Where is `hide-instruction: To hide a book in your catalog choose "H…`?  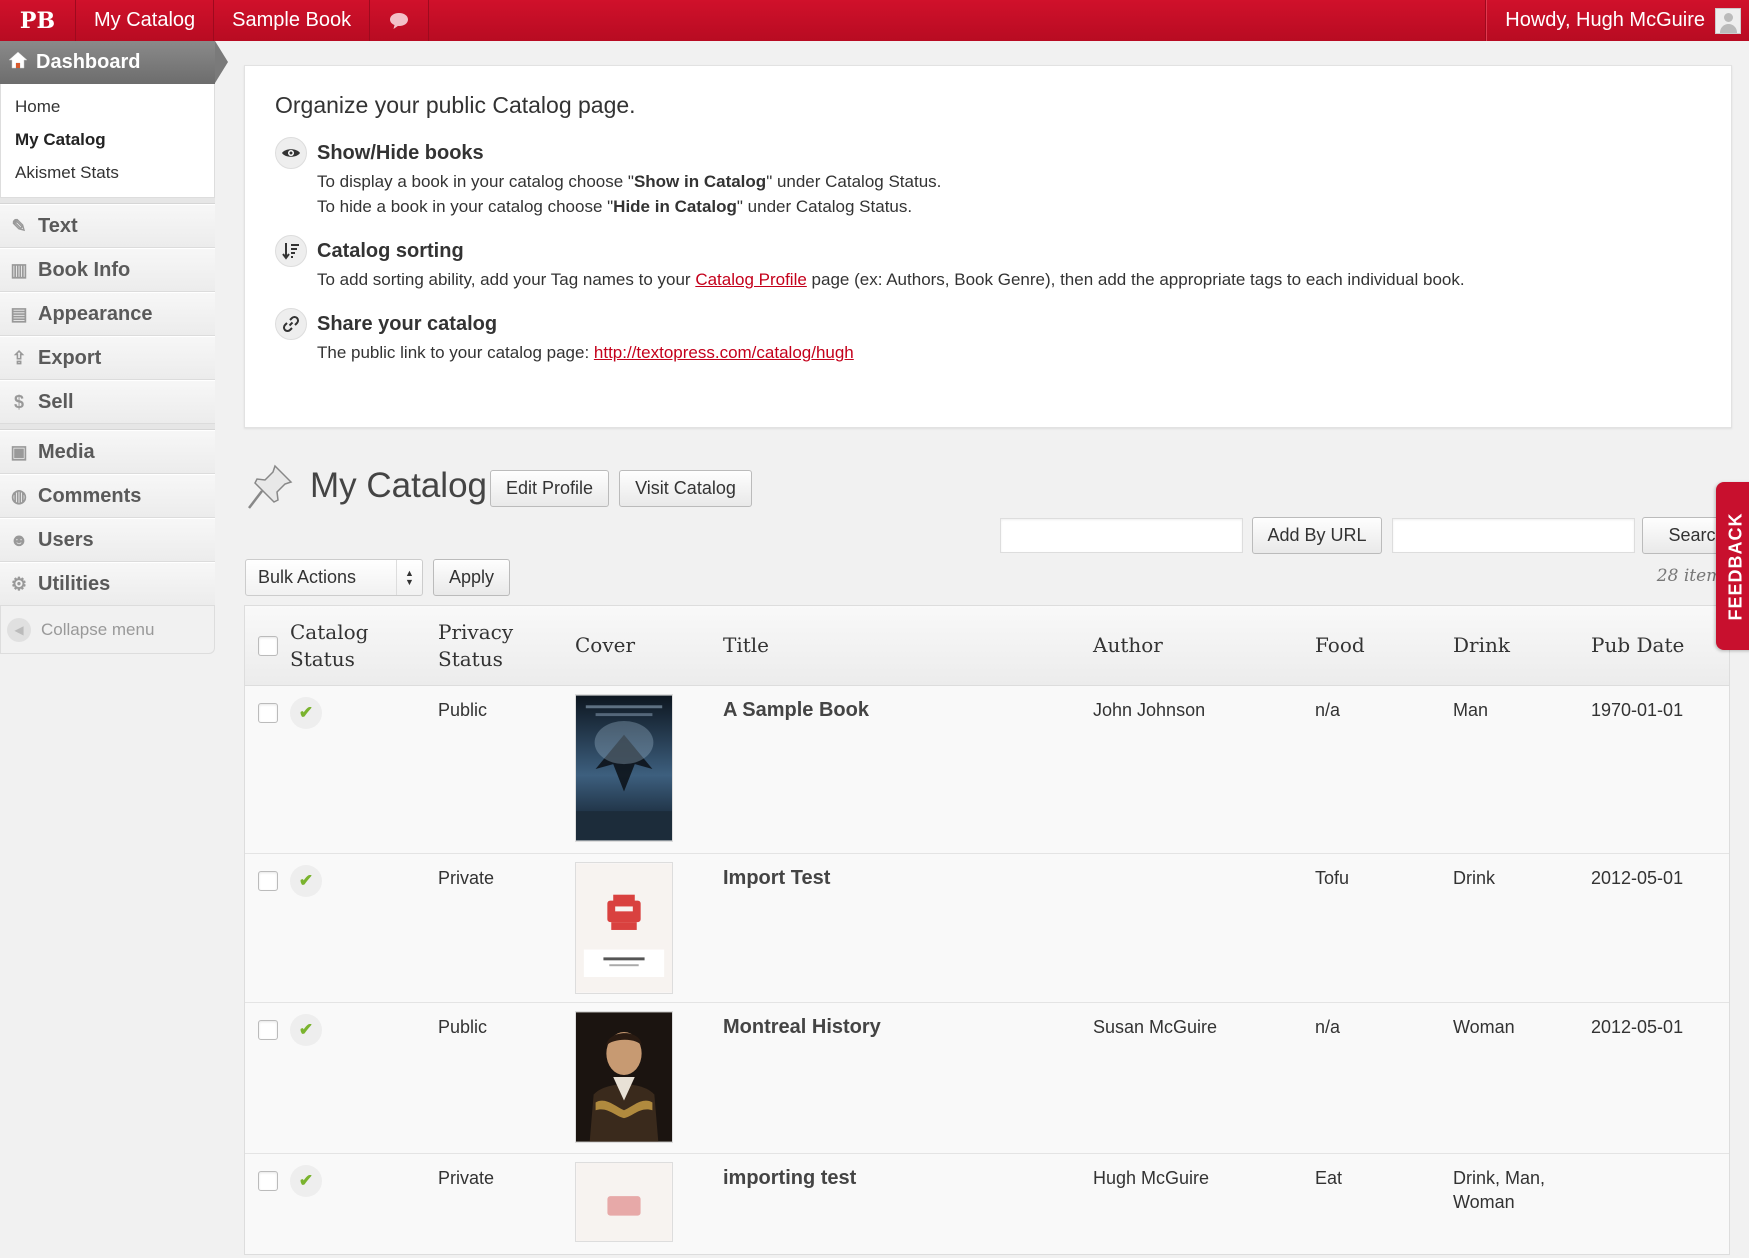 hide-instruction: To hide a book in your catalog choose "H… is located at coordinates (615, 206).